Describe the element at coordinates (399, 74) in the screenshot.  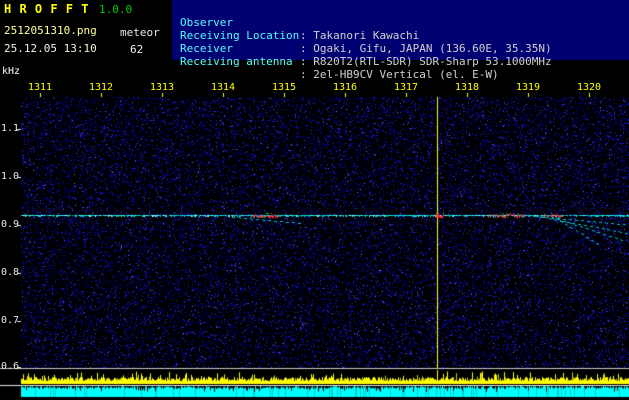
I see `field-value: : 2el-HB9CV Vertical (el. E-W)` at that location.